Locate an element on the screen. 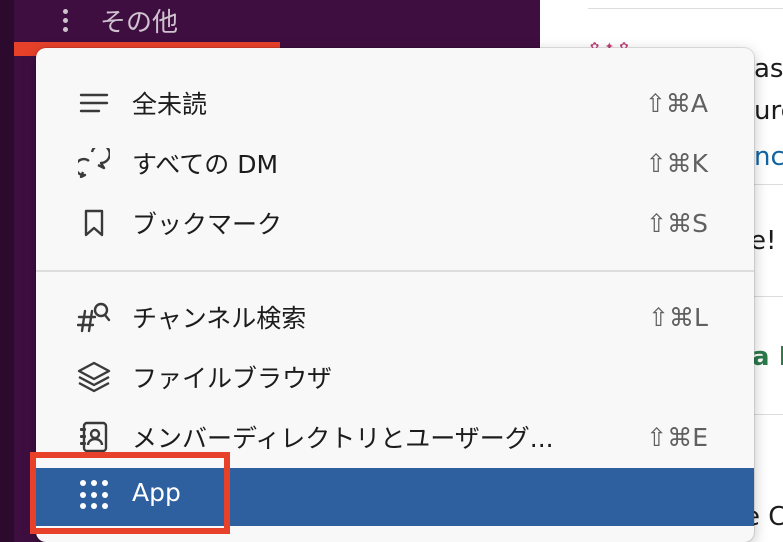  channel-search-icon is located at coordinates (94, 317).